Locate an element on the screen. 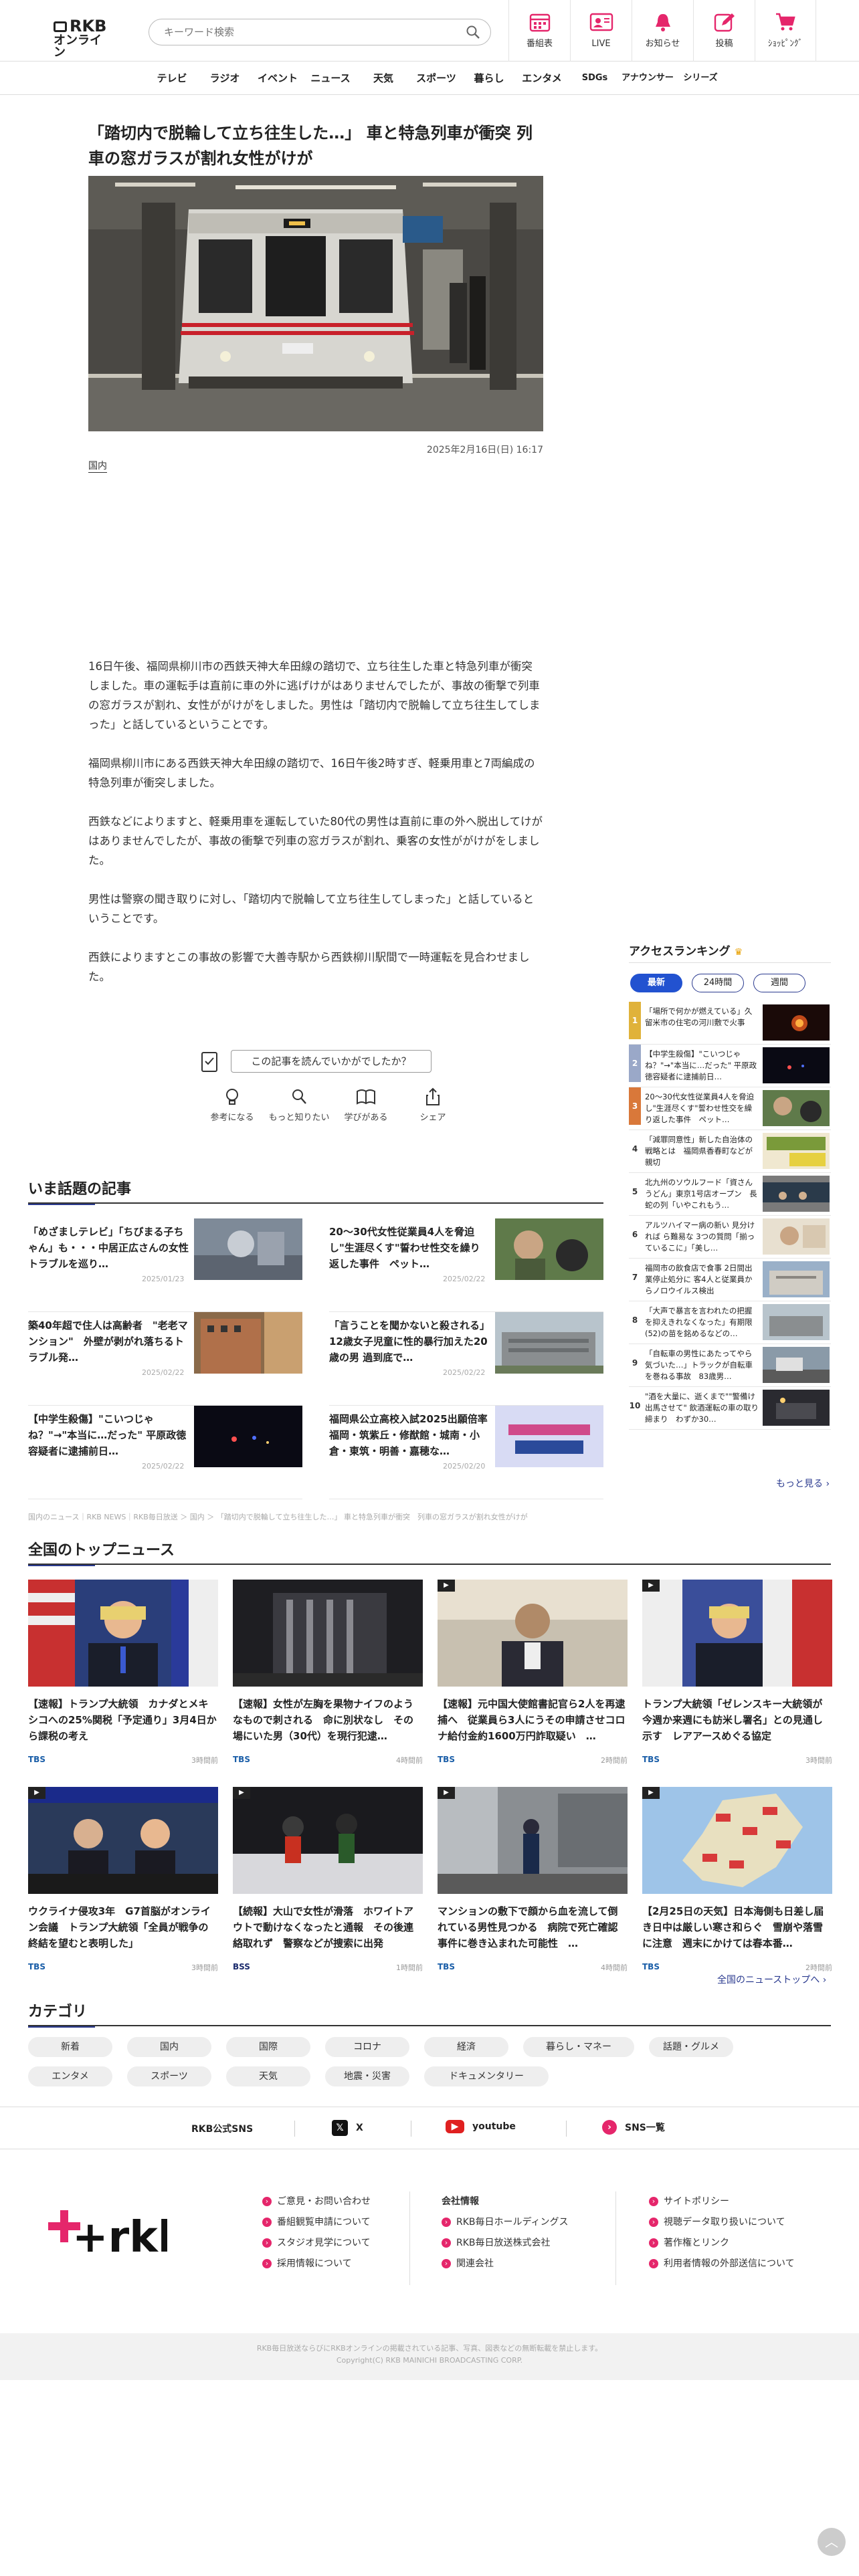 This screenshot has height=2576, width=859. category-chip: 天気 is located at coordinates (268, 2076).